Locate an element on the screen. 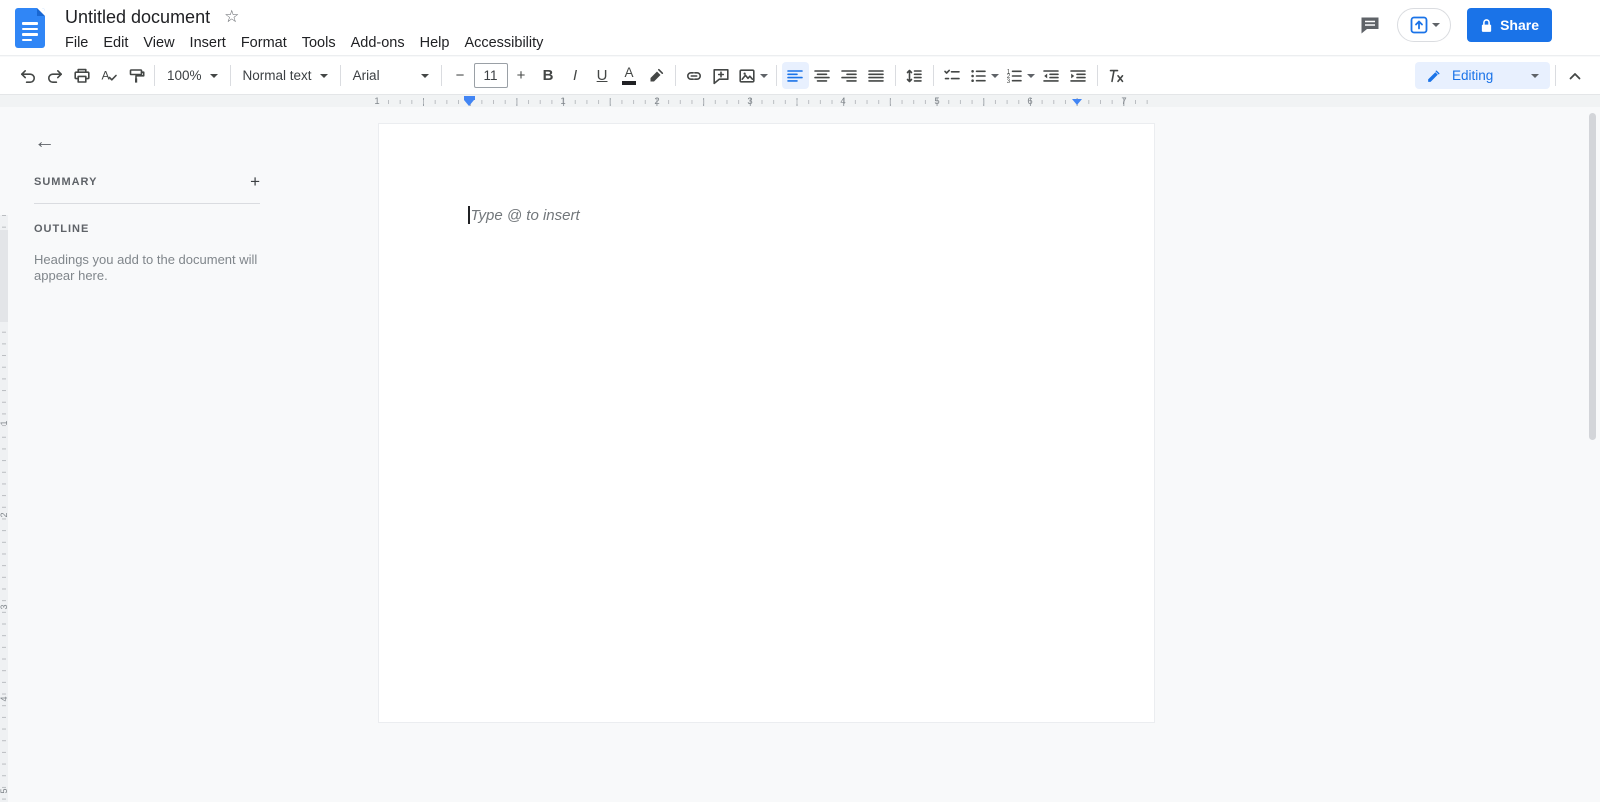 The image size is (1600, 802). redo-button is located at coordinates (54, 75).